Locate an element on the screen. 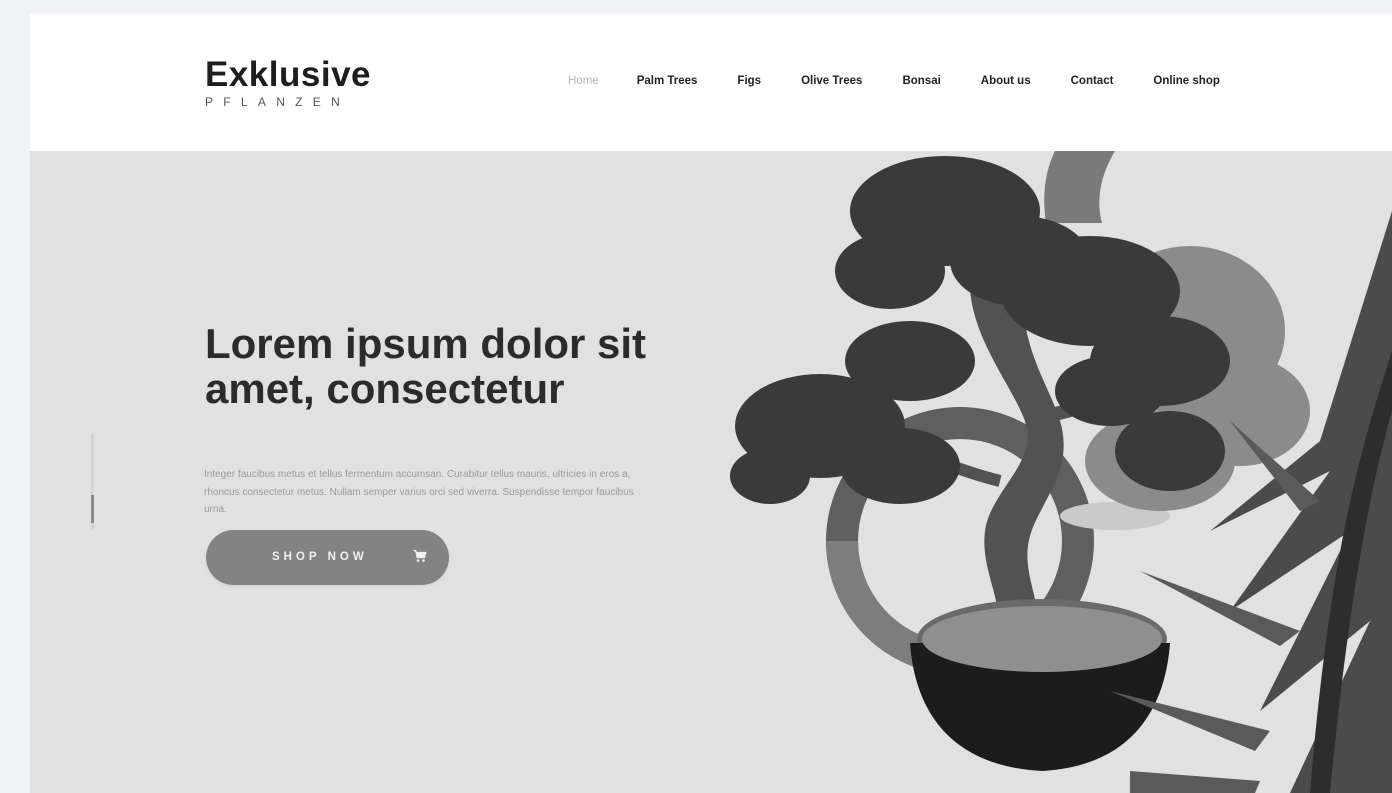 The height and width of the screenshot is (793, 1392). slider-thumb is located at coordinates (92, 509).